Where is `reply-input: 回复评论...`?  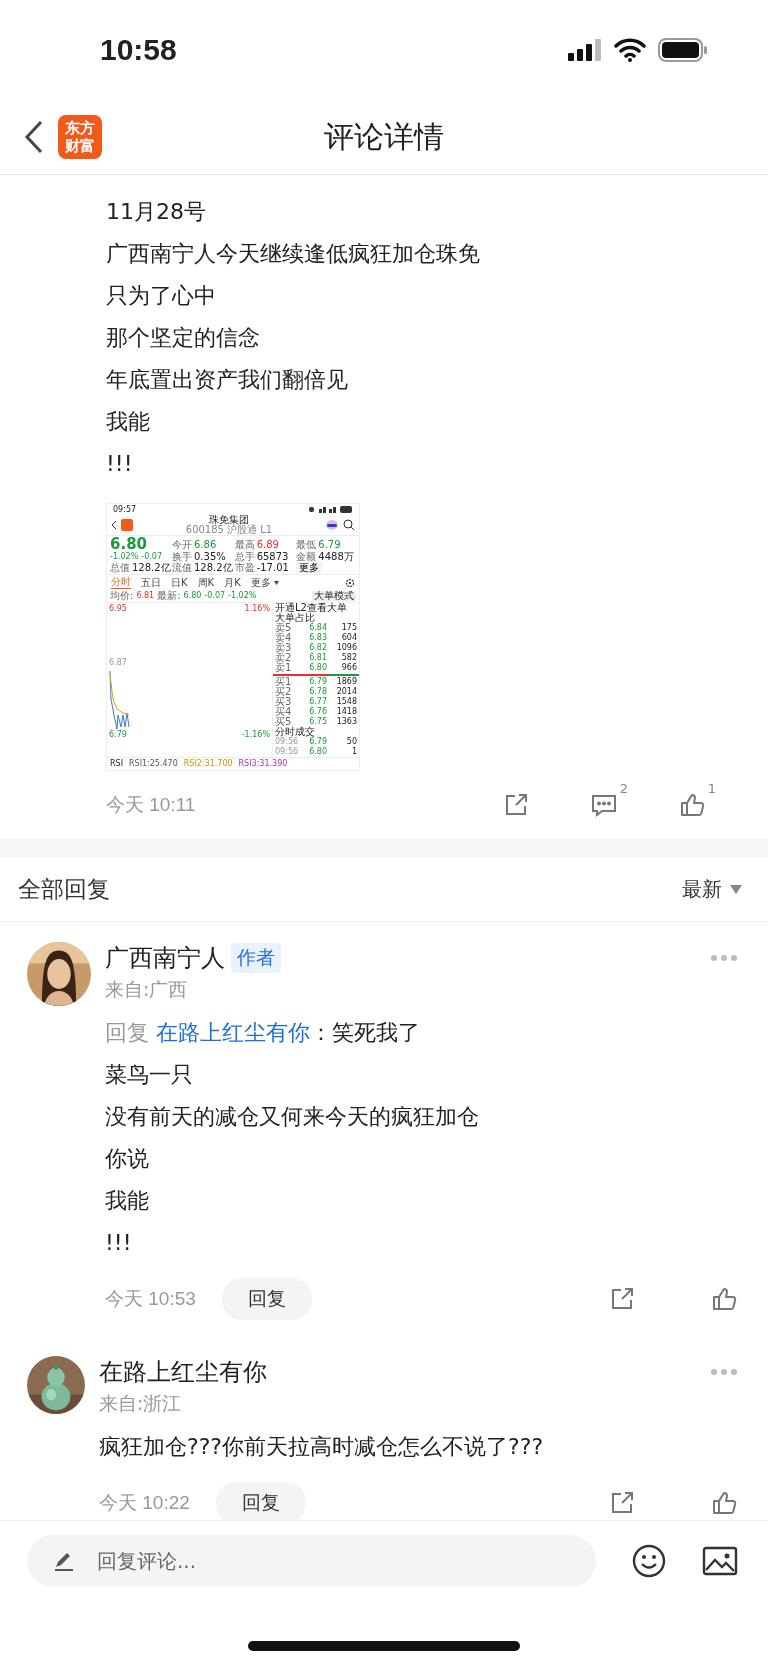
reply-input: 回复评论... is located at coordinates (311, 1561).